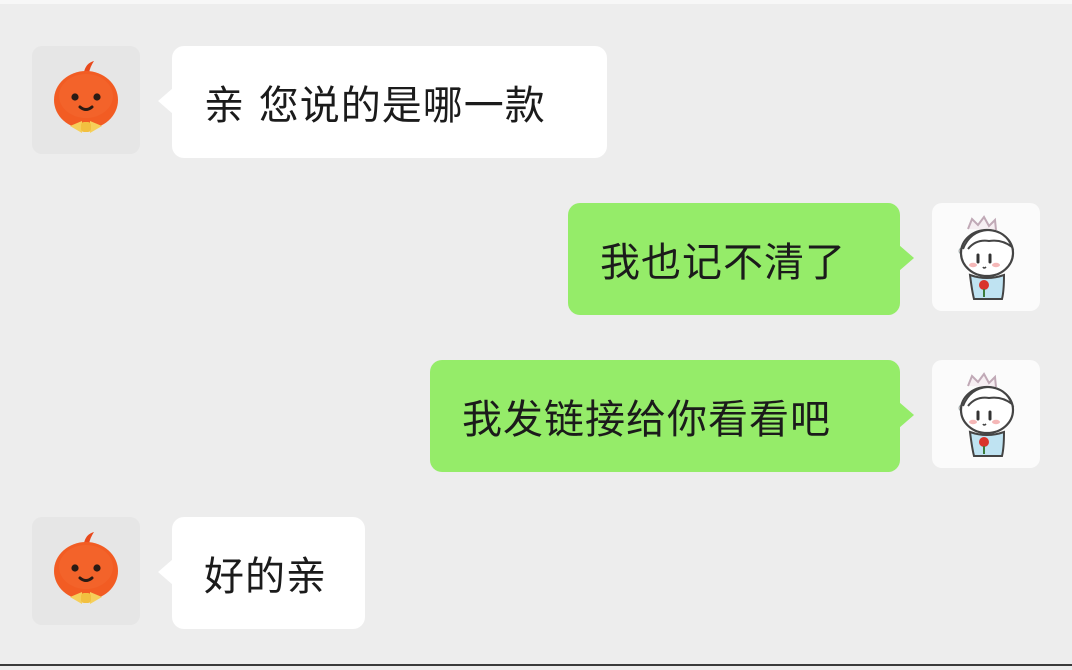 The image size is (1072, 670). Describe the element at coordinates (375, 106) in the screenshot. I see `message-text: 亲 您说的是哪一款` at that location.